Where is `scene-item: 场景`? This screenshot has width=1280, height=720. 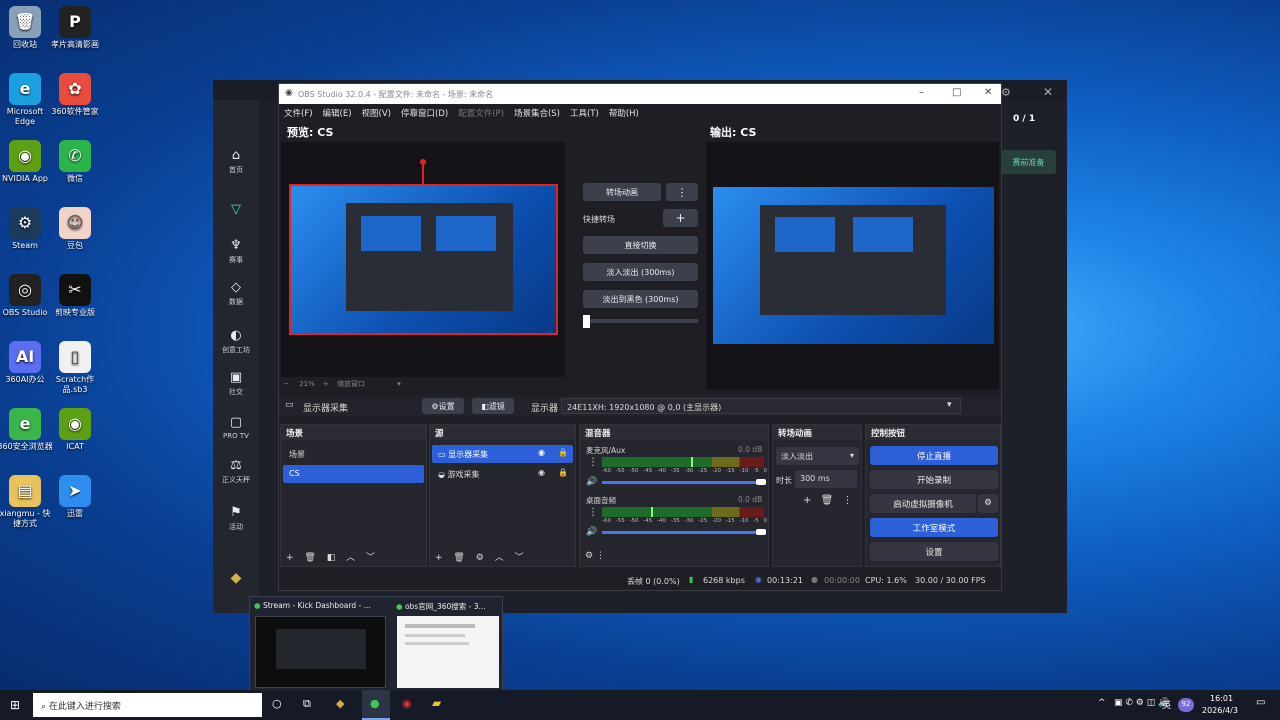
scene-item: 场景 is located at coordinates (353, 454).